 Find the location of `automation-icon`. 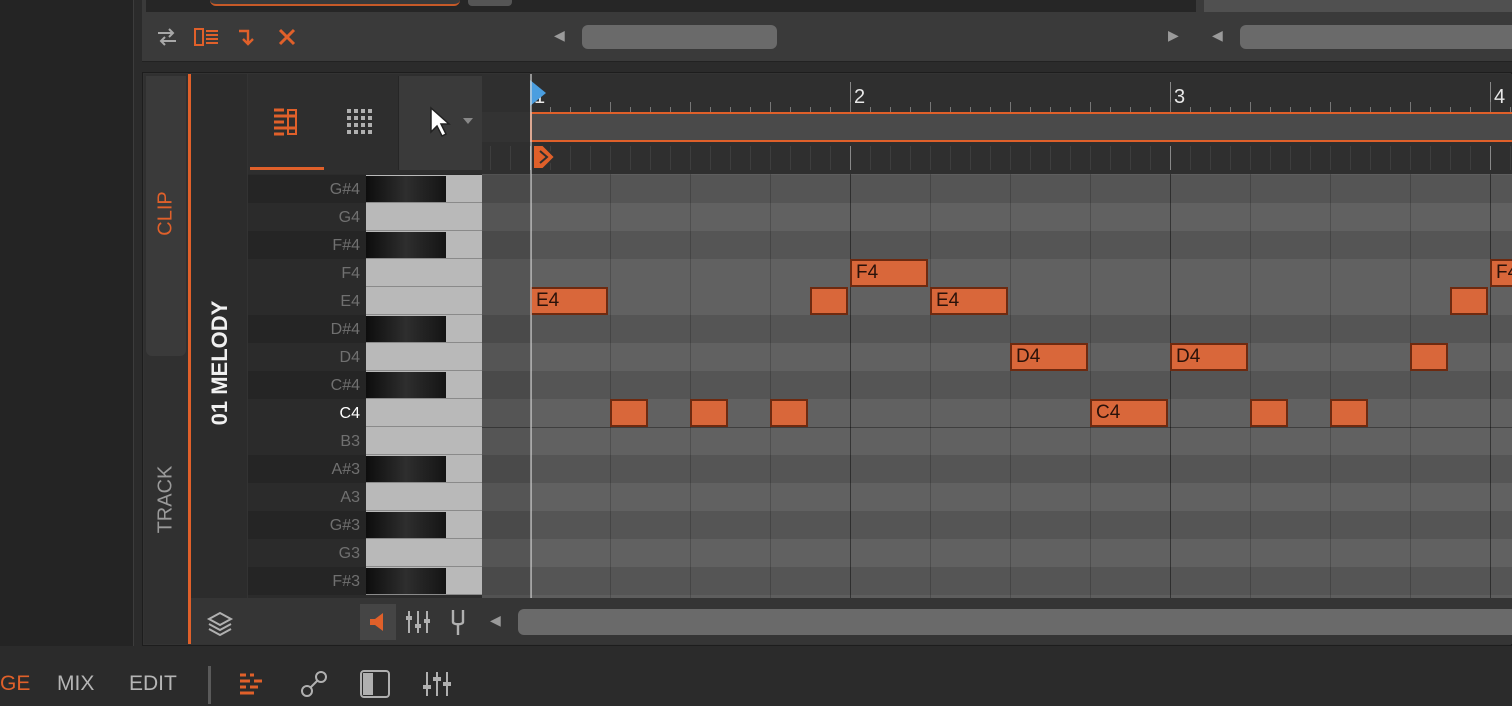

automation-icon is located at coordinates (314, 686).